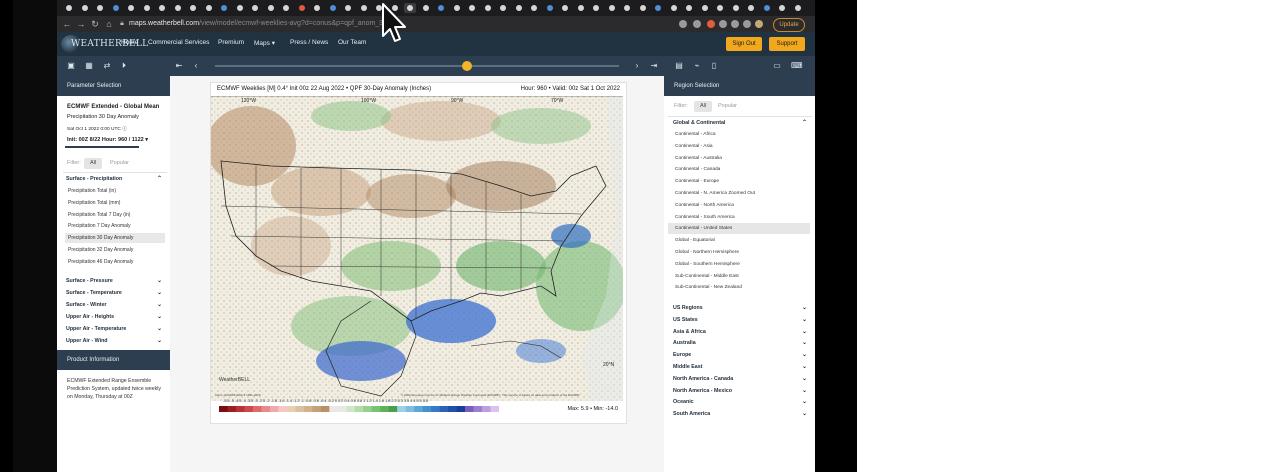 Image resolution: width=1280 pixels, height=472 pixels. Describe the element at coordinates (739, 169) in the screenshot. I see `region-item: Continental - Canada` at that location.